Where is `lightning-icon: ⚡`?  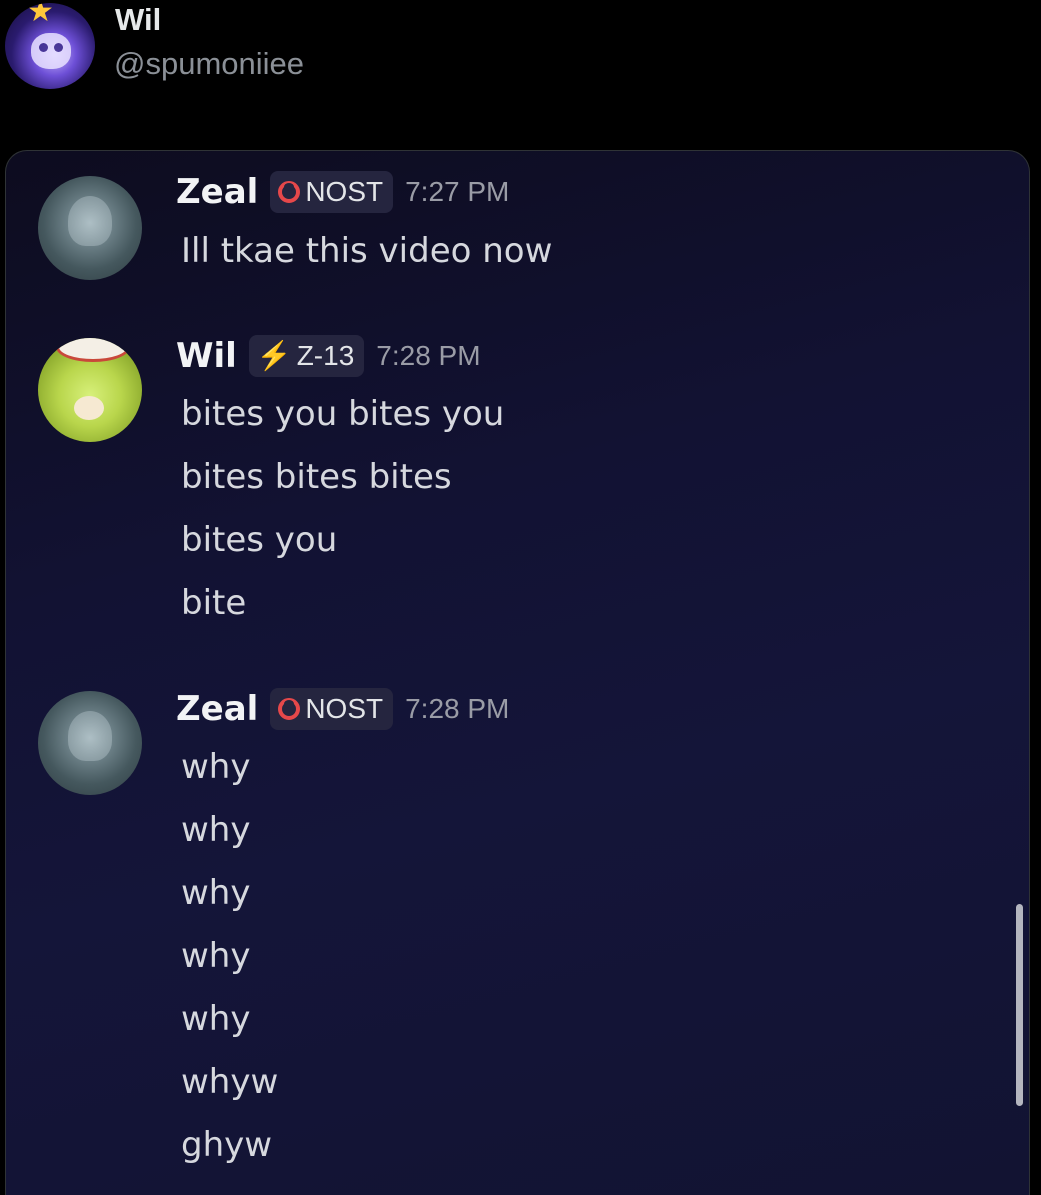
lightning-icon: ⚡ is located at coordinates (274, 355).